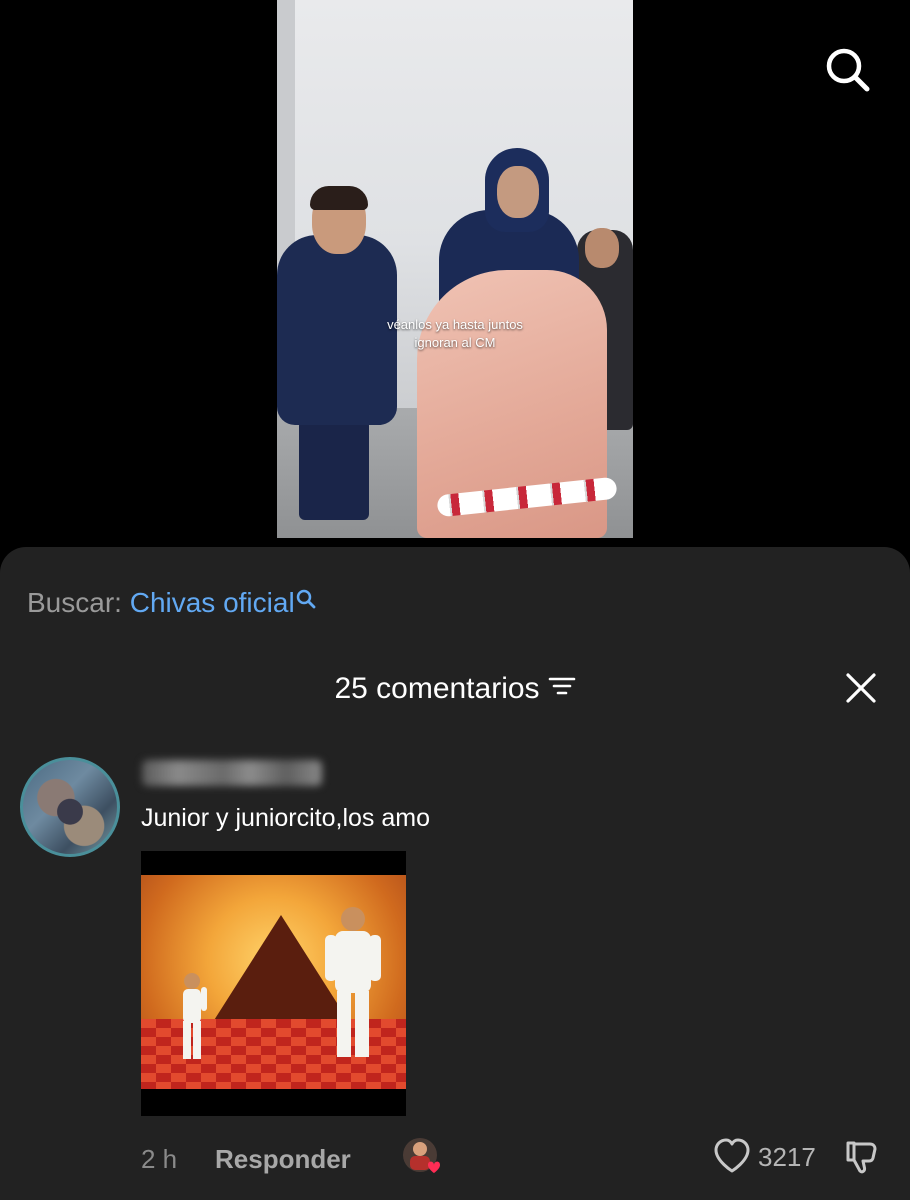 The width and height of the screenshot is (910, 1200). I want to click on reply-button: Responder, so click(283, 1159).